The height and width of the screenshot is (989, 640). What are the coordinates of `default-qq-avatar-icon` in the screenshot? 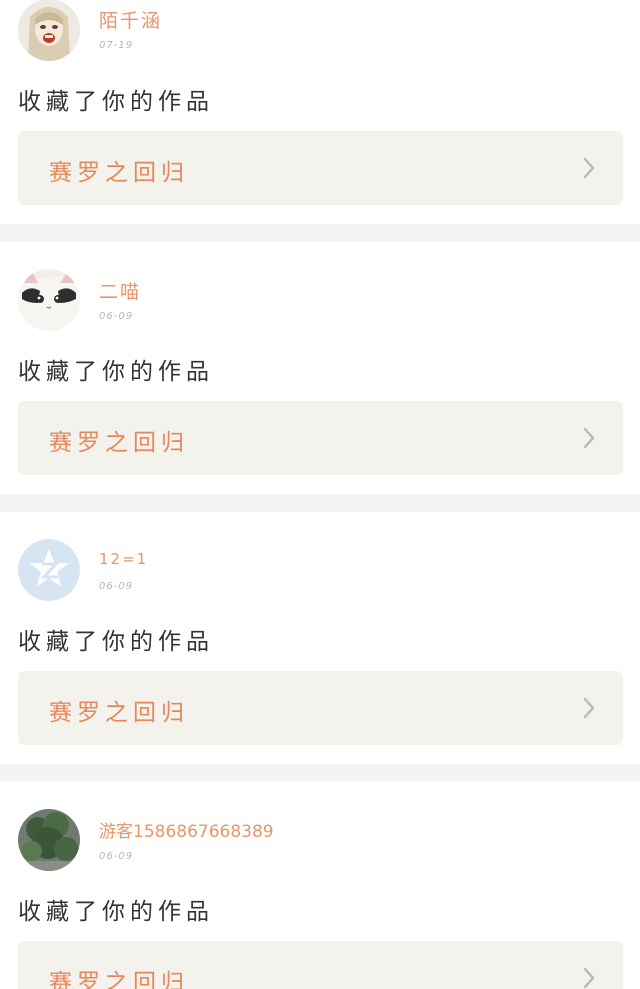 It's located at (49, 570).